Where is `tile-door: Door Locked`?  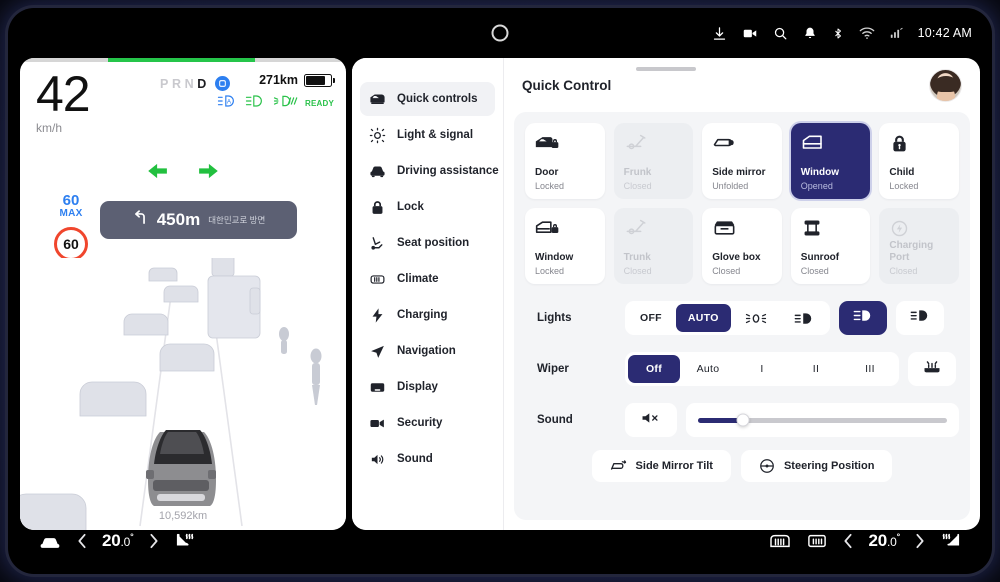 tile-door: Door Locked is located at coordinates (565, 161).